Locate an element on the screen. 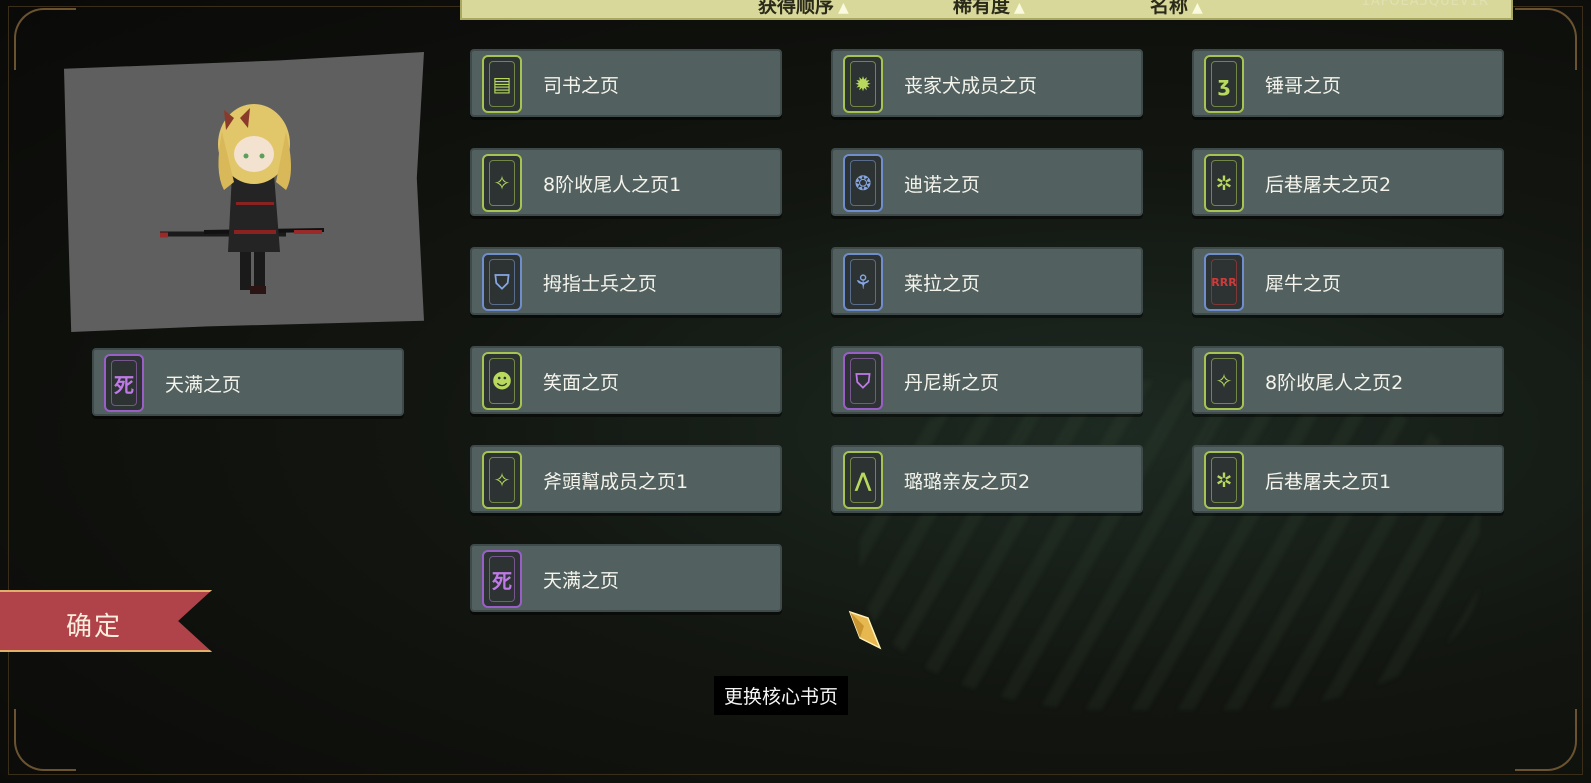 Image resolution: width=1591 pixels, height=783 pixels. sort-label: 名称 is located at coordinates (1169, 8).